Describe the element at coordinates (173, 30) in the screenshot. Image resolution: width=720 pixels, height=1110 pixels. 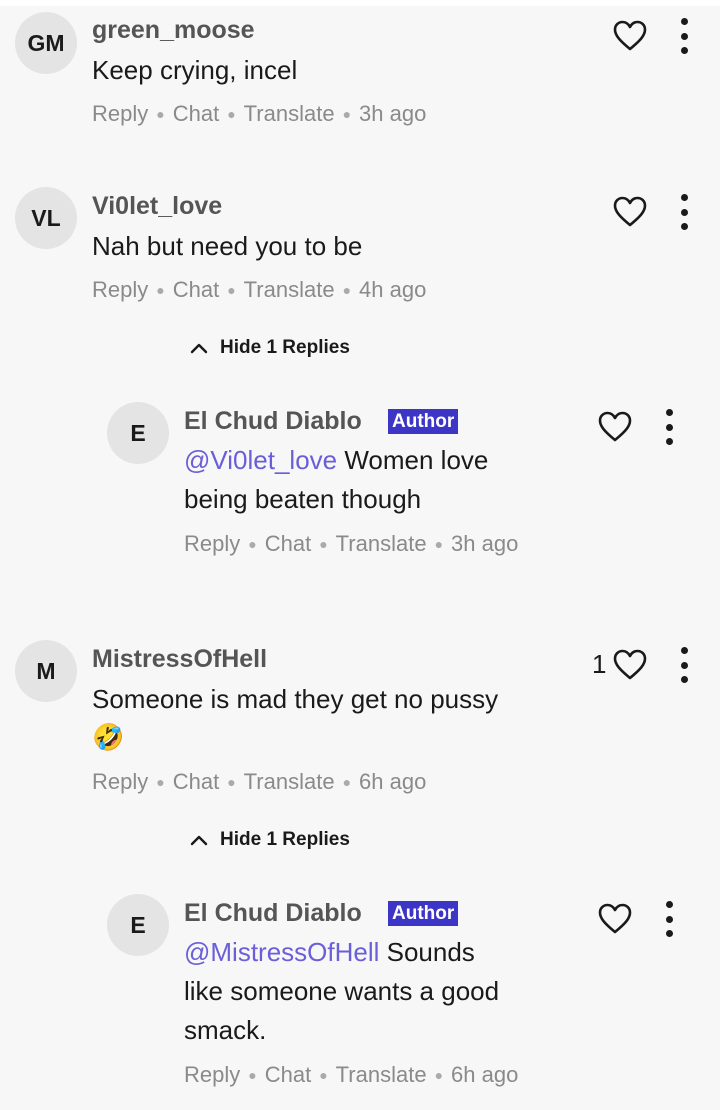
I see `comment-username: green_moose` at that location.